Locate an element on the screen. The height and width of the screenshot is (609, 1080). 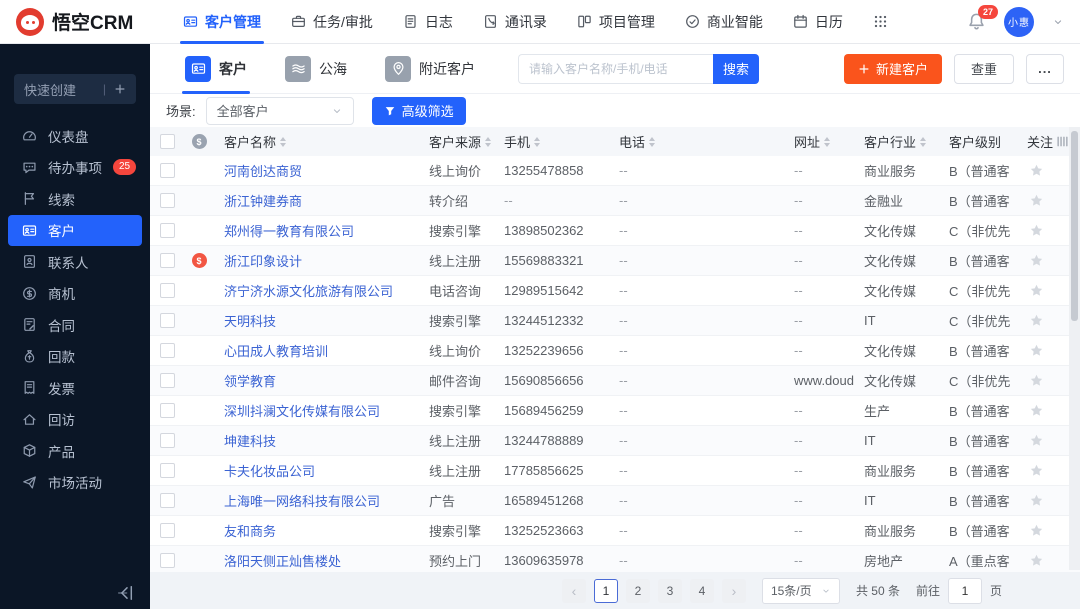
advanced-filter-button: 高级筛选 is located at coordinates (418, 110).